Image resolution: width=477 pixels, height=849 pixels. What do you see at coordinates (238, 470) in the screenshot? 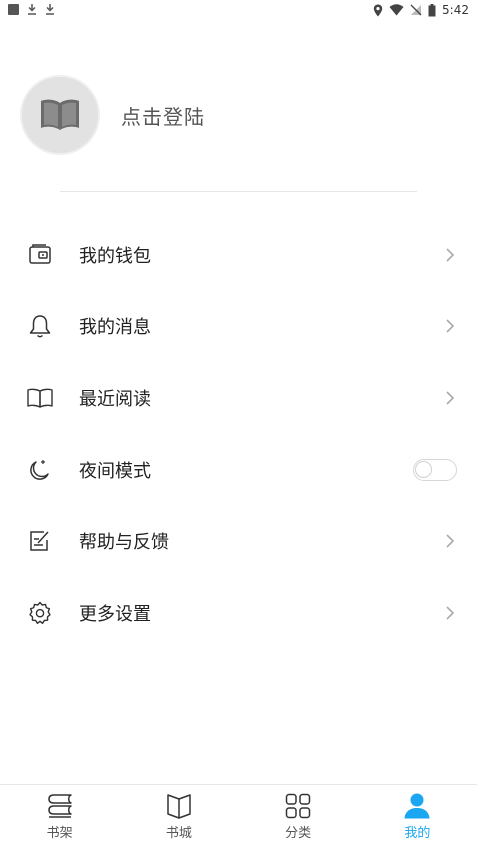
I see `menu-item-night-mode: 夜间模式` at bounding box center [238, 470].